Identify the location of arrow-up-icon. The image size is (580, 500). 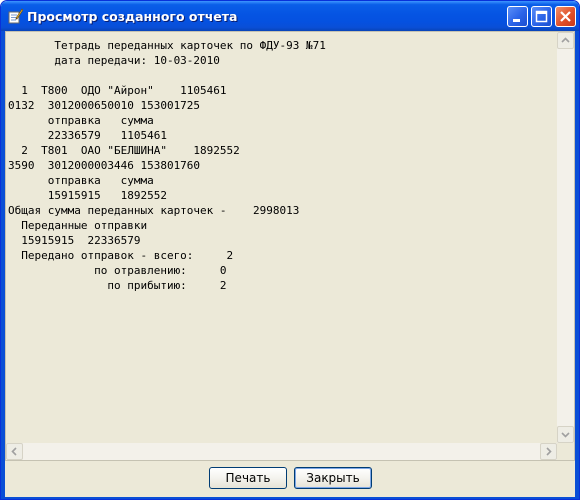
(565, 40).